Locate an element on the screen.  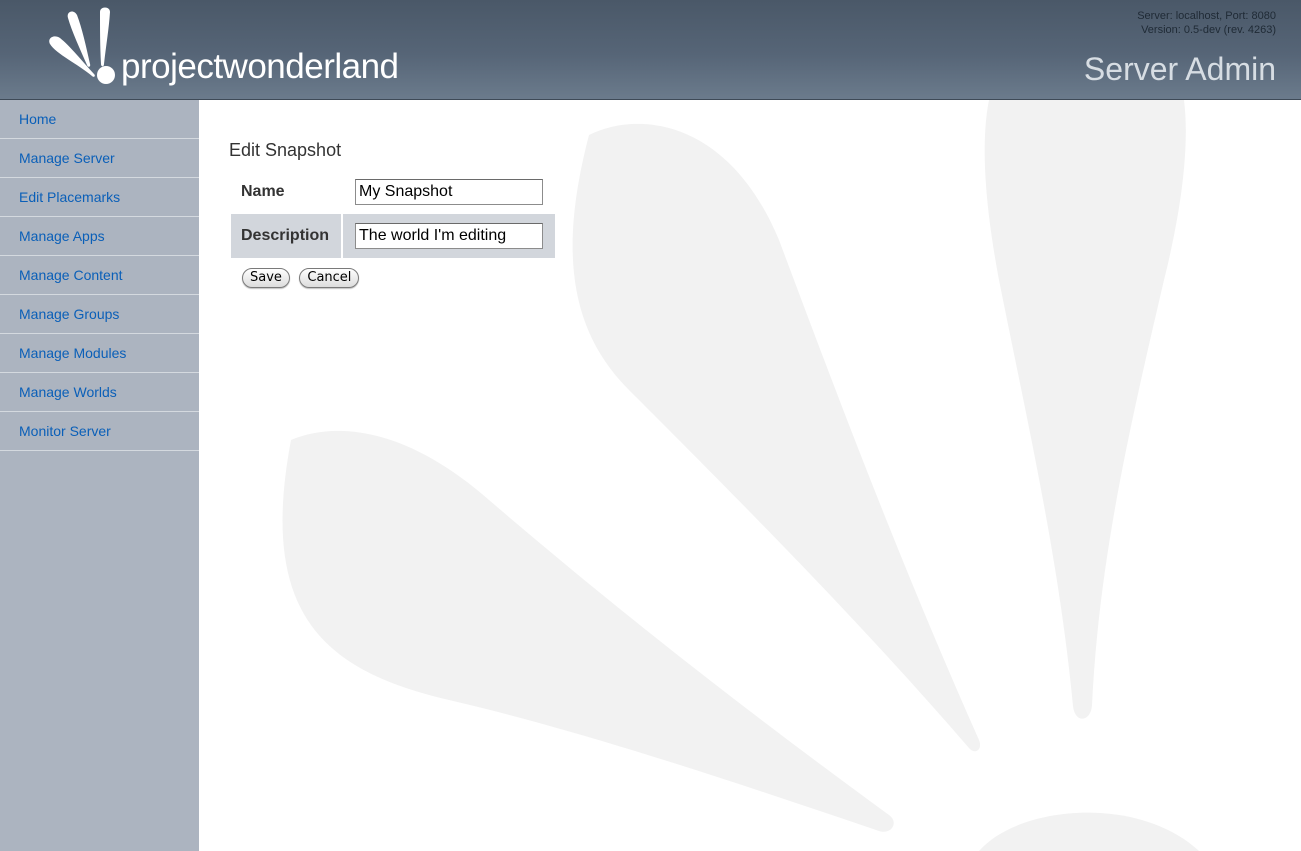
description-label: Description is located at coordinates (286, 236).